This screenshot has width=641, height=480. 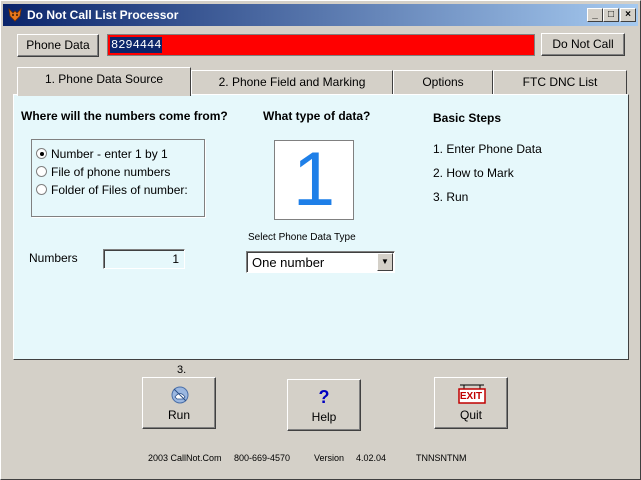 I want to click on maximize-button: □, so click(x=611, y=15).